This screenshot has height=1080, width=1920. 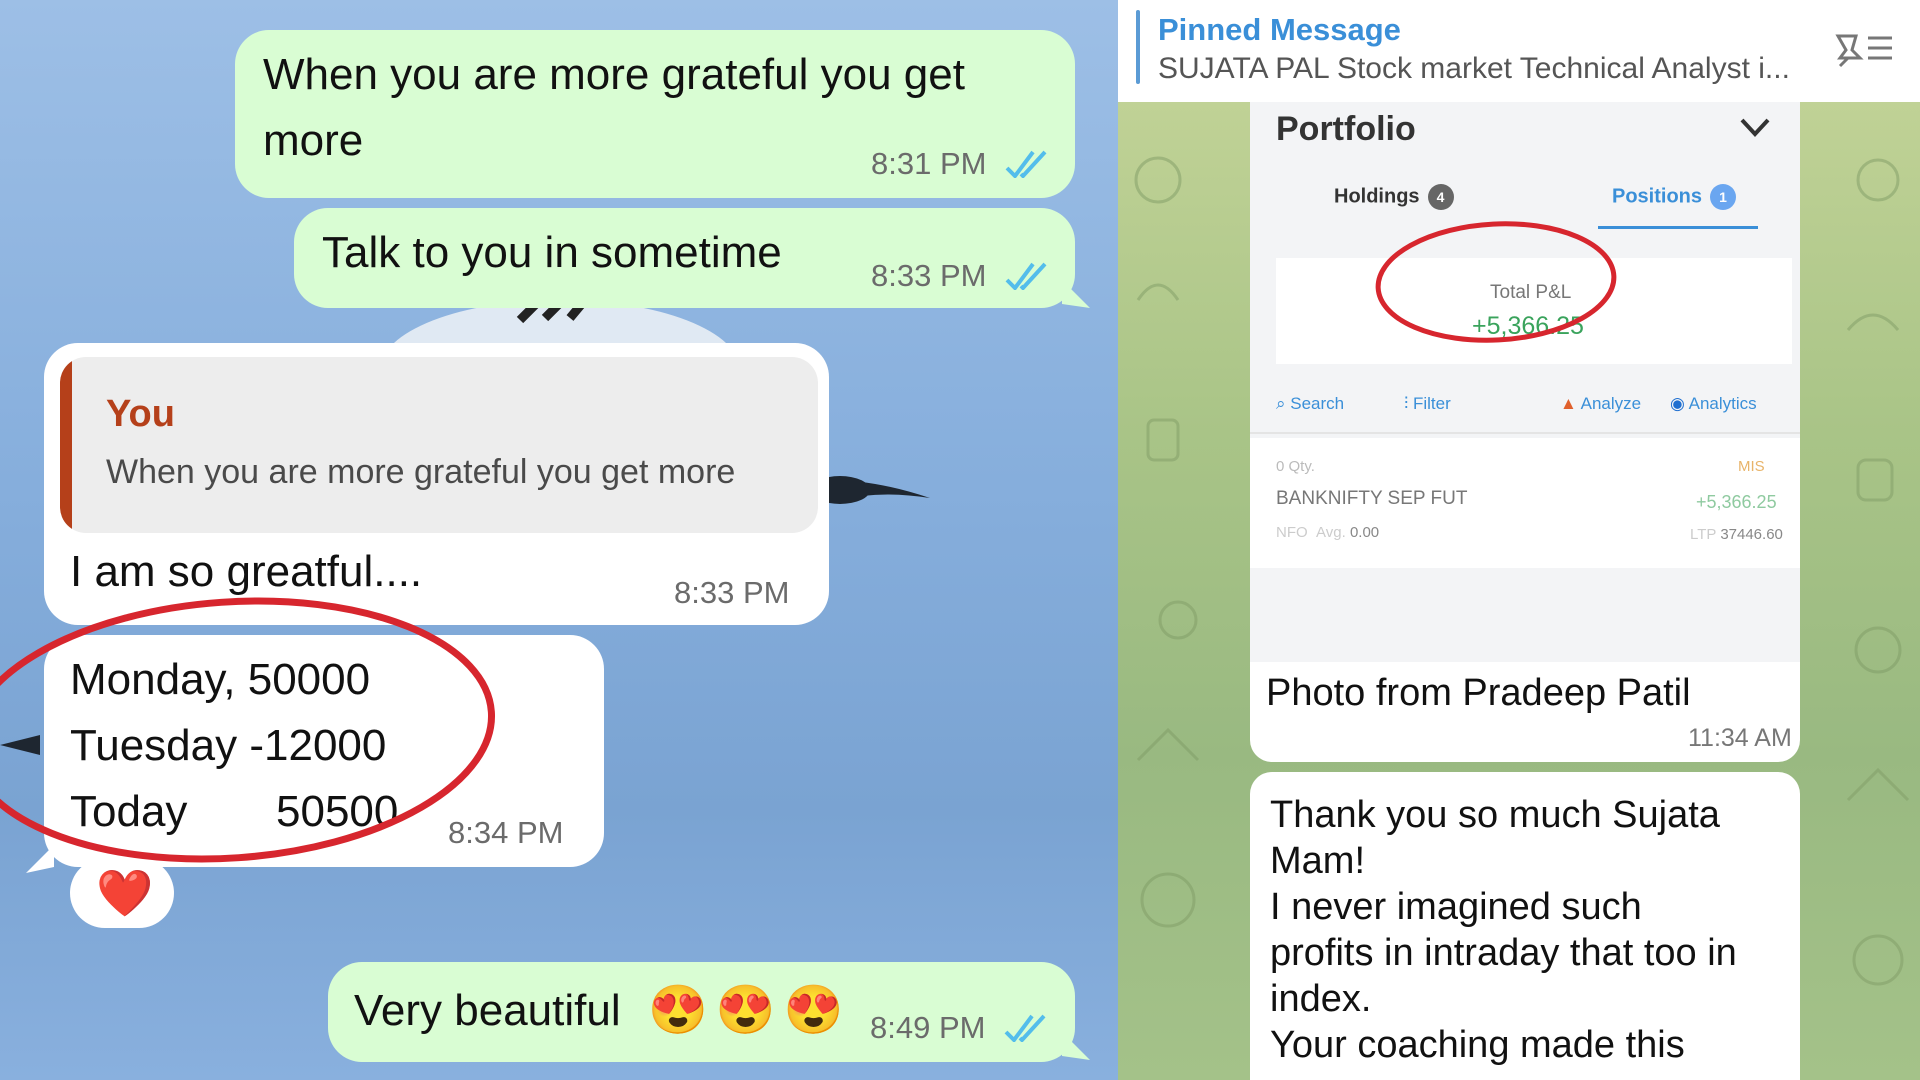 What do you see at coordinates (1456, 907) in the screenshot?
I see `message-text-line: I never imagined such` at bounding box center [1456, 907].